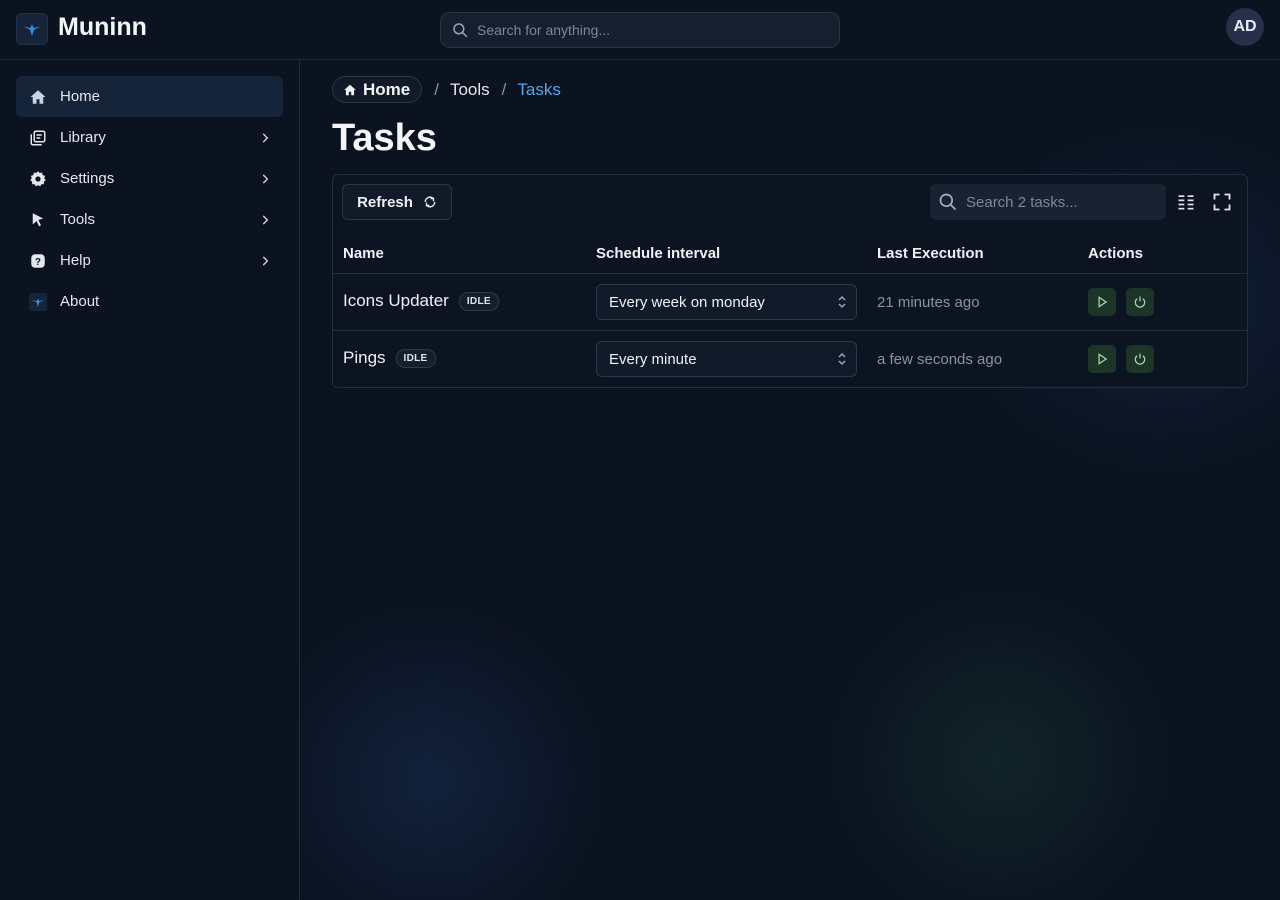 The height and width of the screenshot is (900, 1280). Describe the element at coordinates (149, 137) in the screenshot. I see `sidebar-item-library: Library` at that location.